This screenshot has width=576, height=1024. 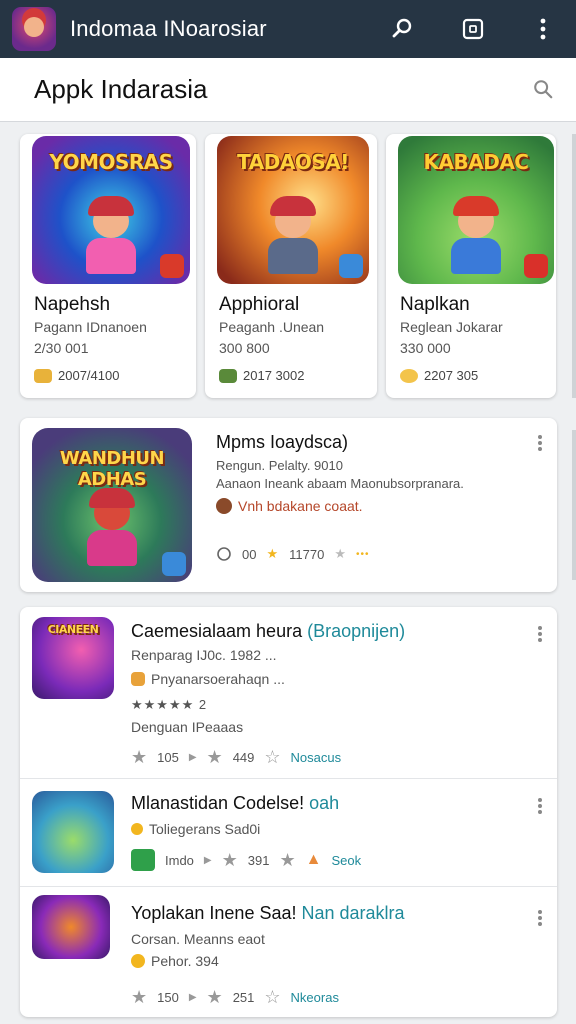 What do you see at coordinates (214, 913) in the screenshot?
I see `title-text: Yoplakan Inene Saa!` at bounding box center [214, 913].